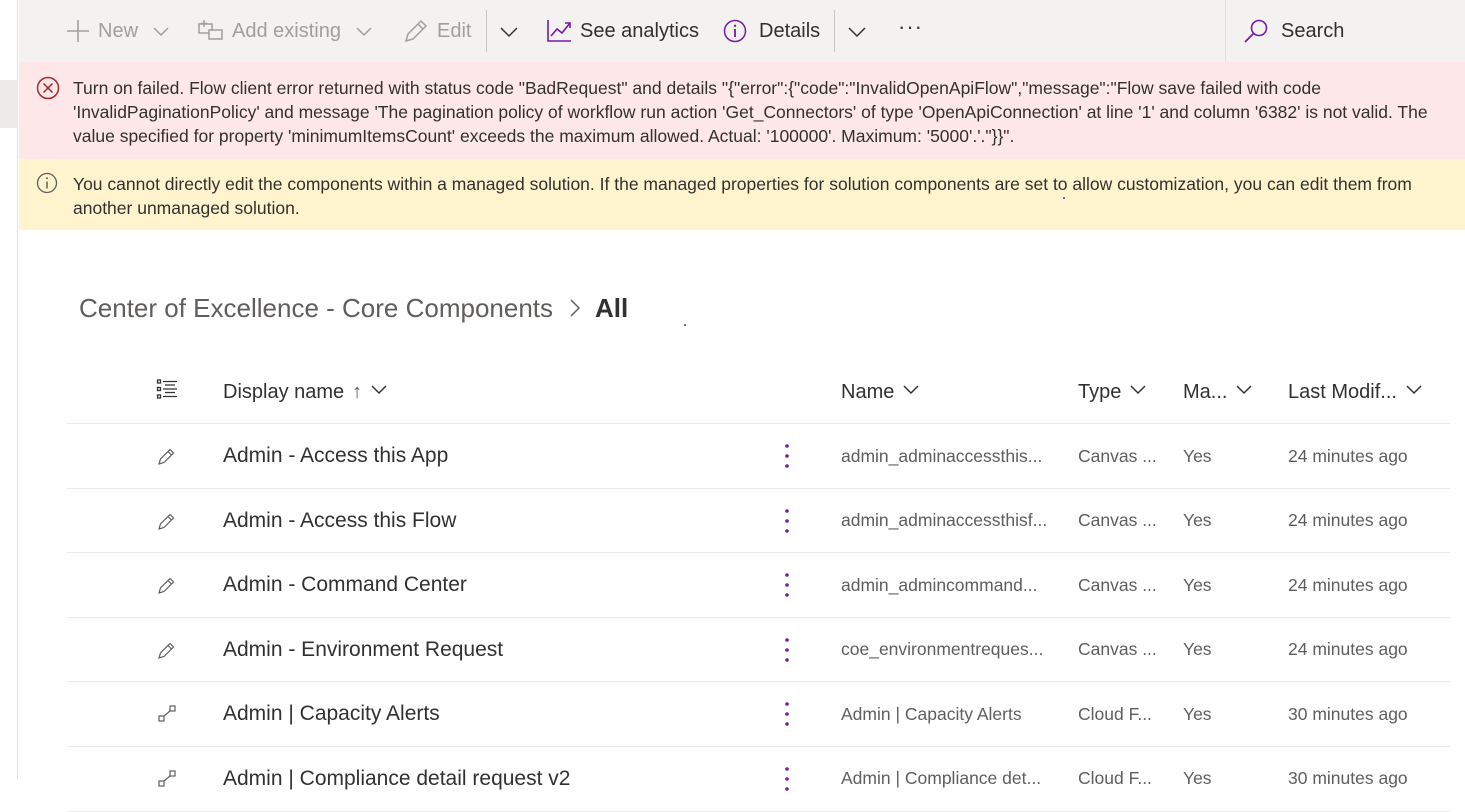 This screenshot has width=1465, height=812. I want to click on see-analytics-button: See analytics, so click(622, 31).